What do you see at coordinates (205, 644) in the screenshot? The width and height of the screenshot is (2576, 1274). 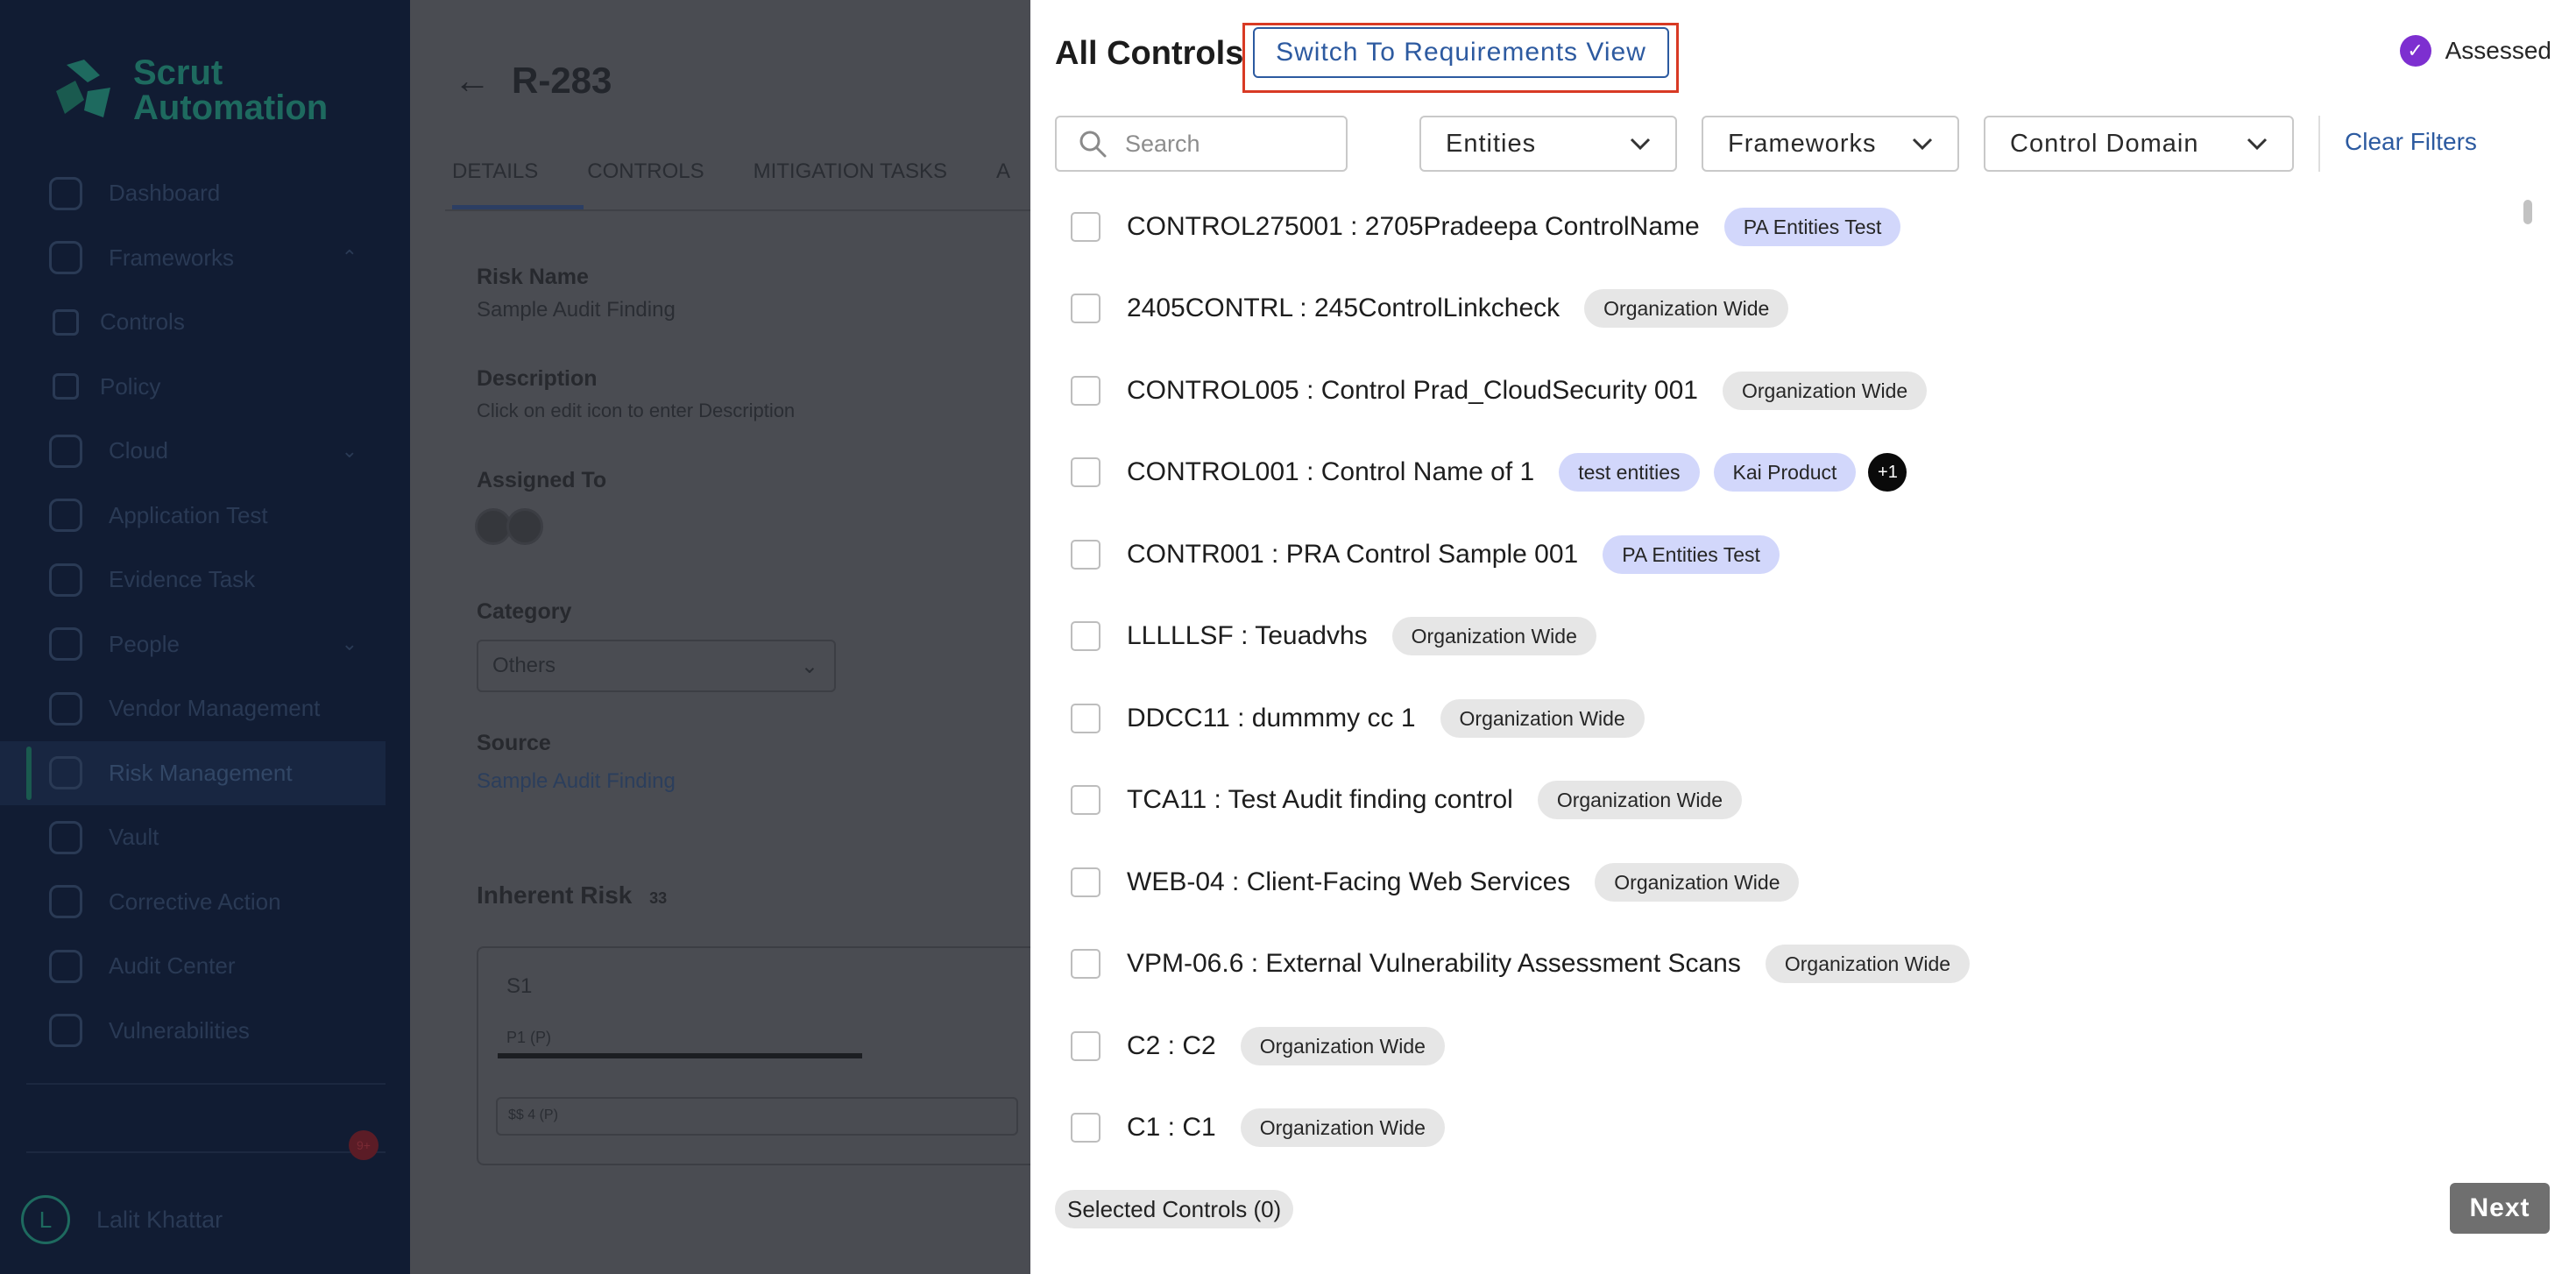 I see `sidebar-item-people: People ⌄` at bounding box center [205, 644].